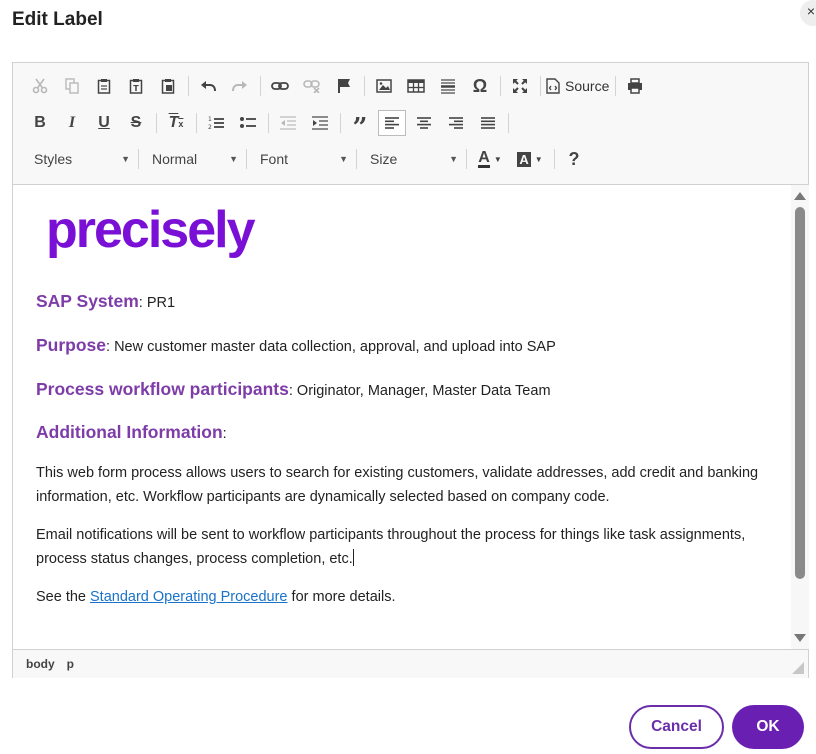 This screenshot has height=754, width=816. Describe the element at coordinates (136, 86) in the screenshot. I see `paste-text-button: T` at that location.